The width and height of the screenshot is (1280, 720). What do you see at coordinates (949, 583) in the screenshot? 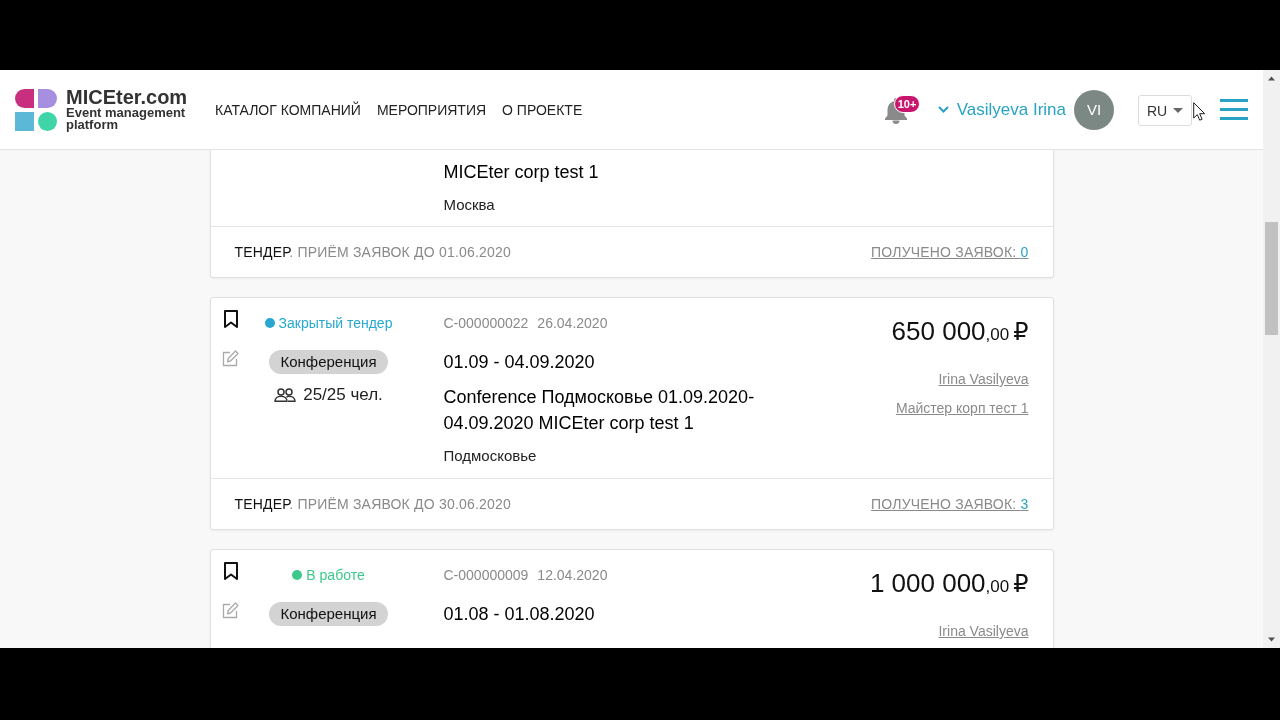
I see `event-price: 1 000 000,00 ₽` at bounding box center [949, 583].